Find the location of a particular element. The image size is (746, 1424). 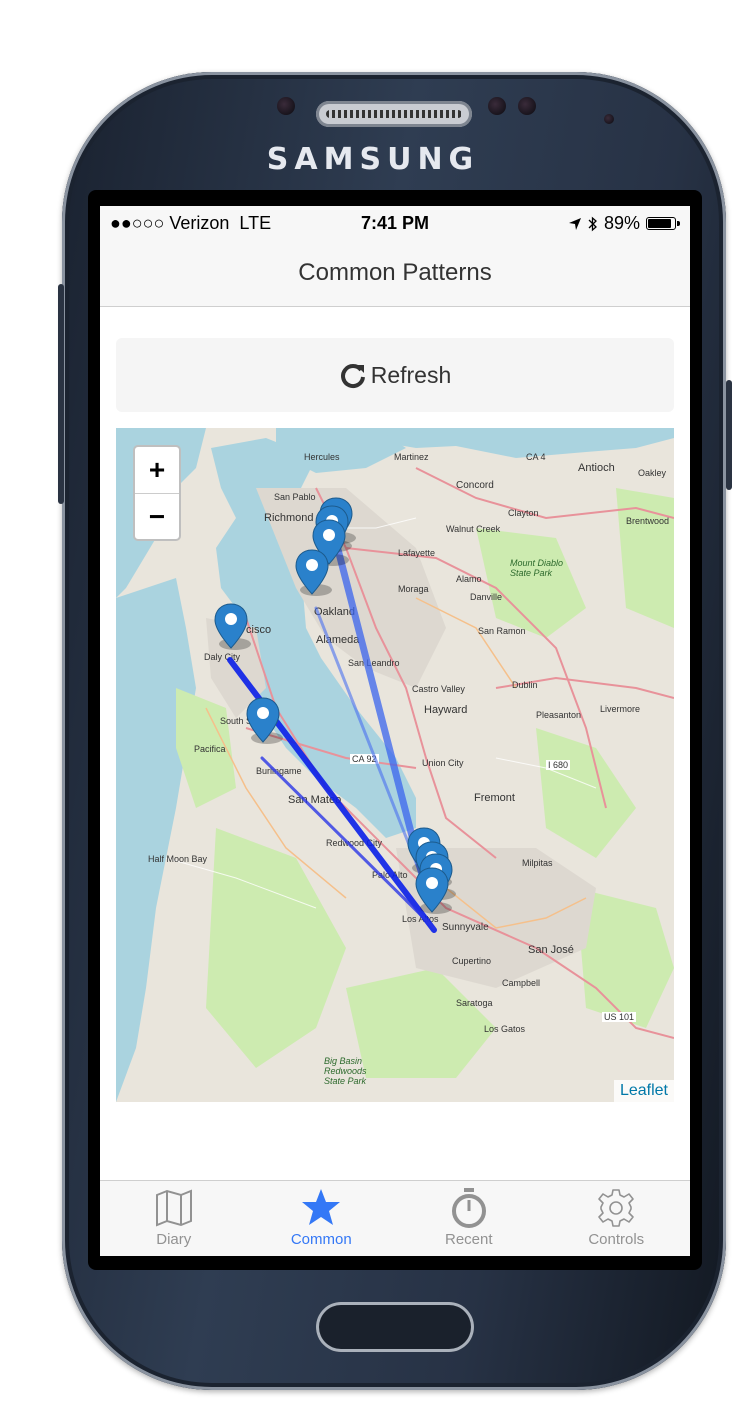

route-overlay is located at coordinates (335, 715).